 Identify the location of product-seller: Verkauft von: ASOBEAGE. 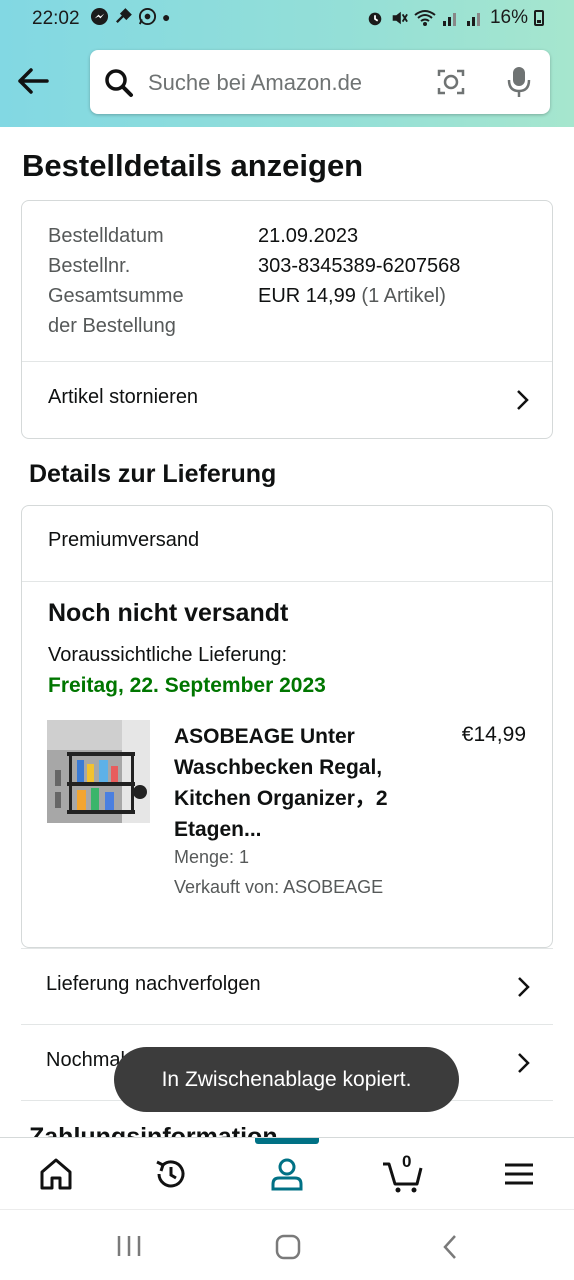
(279, 887).